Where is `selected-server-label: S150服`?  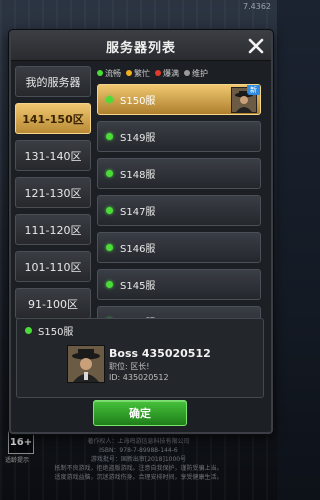 selected-server-label: S150服 is located at coordinates (49, 330).